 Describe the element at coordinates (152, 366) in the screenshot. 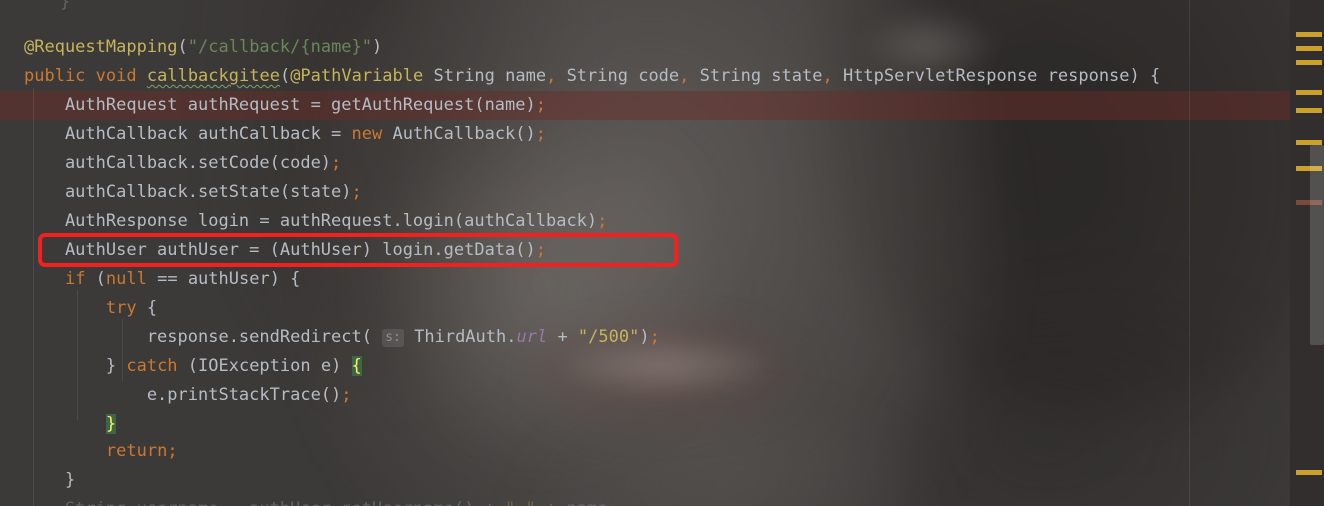

I see `code-token: catch` at that location.